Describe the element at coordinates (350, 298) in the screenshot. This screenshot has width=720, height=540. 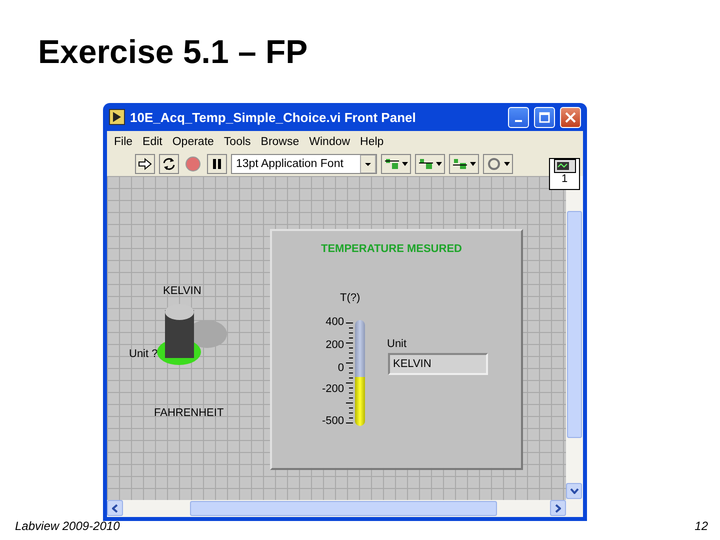
I see `thermometer-label: T(?)` at that location.